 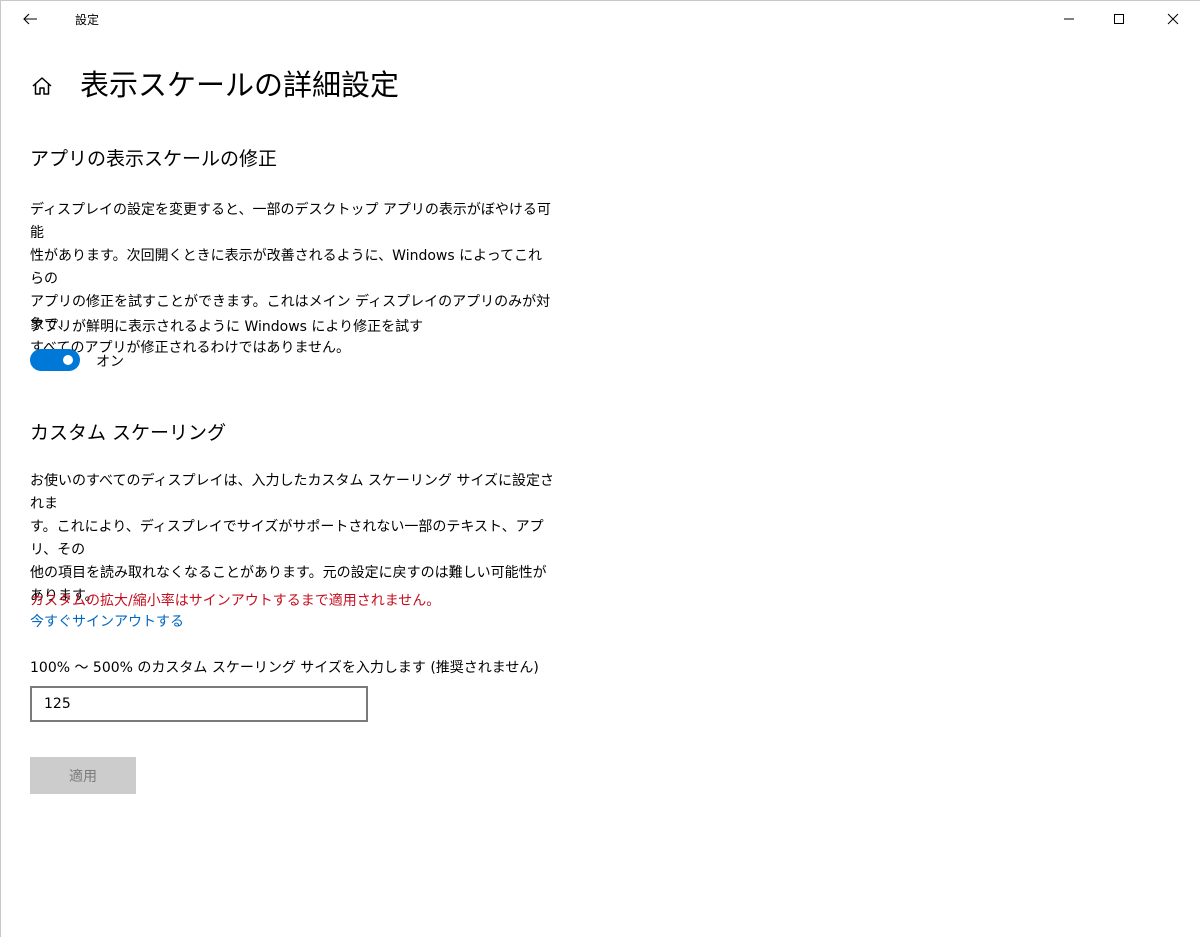 I want to click on signout-link: 今すぐサインアウトする, so click(x=107, y=621).